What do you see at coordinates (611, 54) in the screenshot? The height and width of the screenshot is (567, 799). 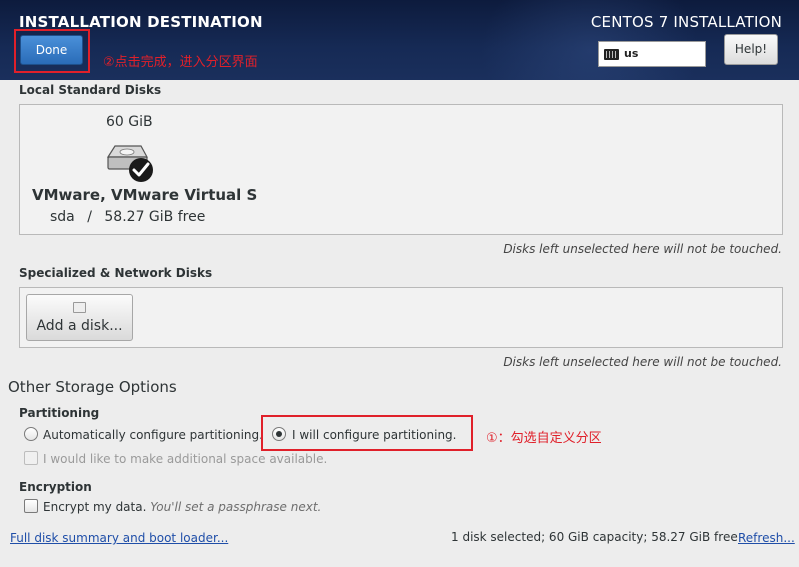 I see `keyboard-icon` at bounding box center [611, 54].